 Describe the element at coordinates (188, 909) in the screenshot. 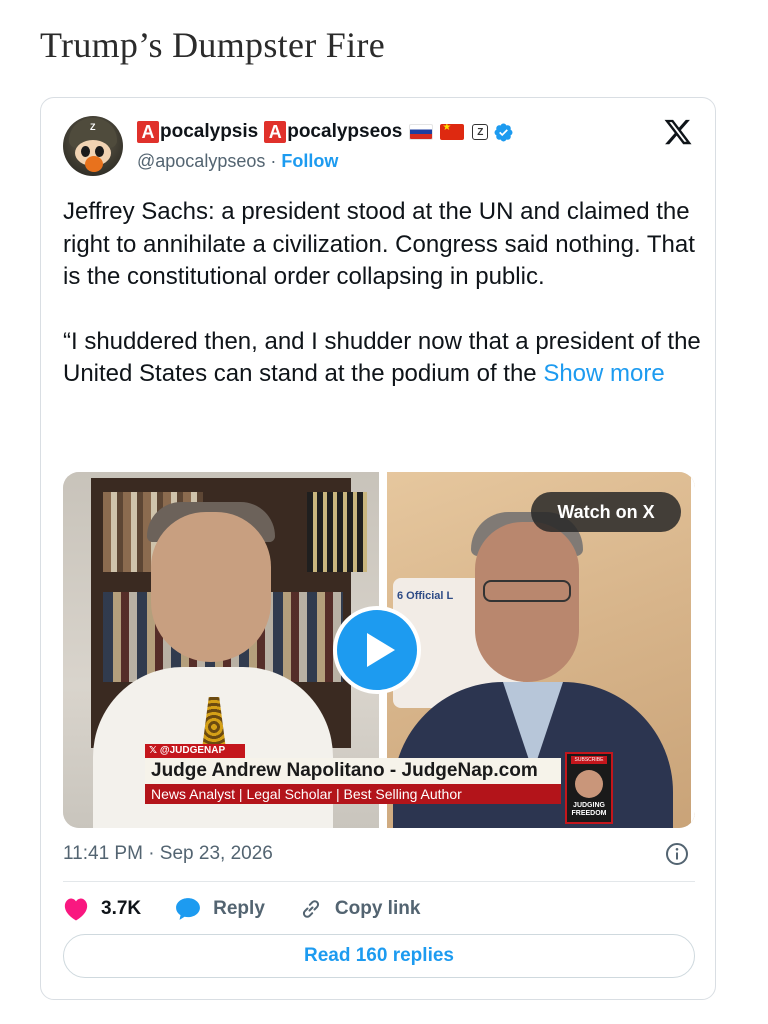

I see `reply-bubble-icon` at that location.